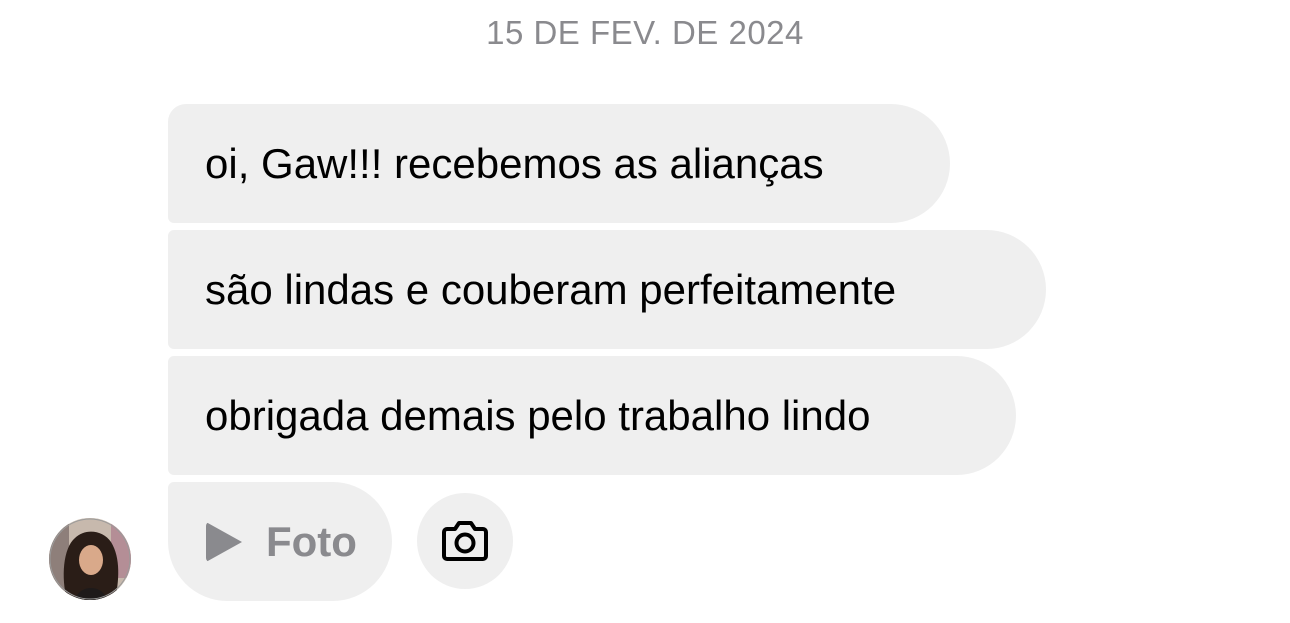  Describe the element at coordinates (645, 32) in the screenshot. I see `date-separator: 15 DE FEV. DE 2024` at that location.